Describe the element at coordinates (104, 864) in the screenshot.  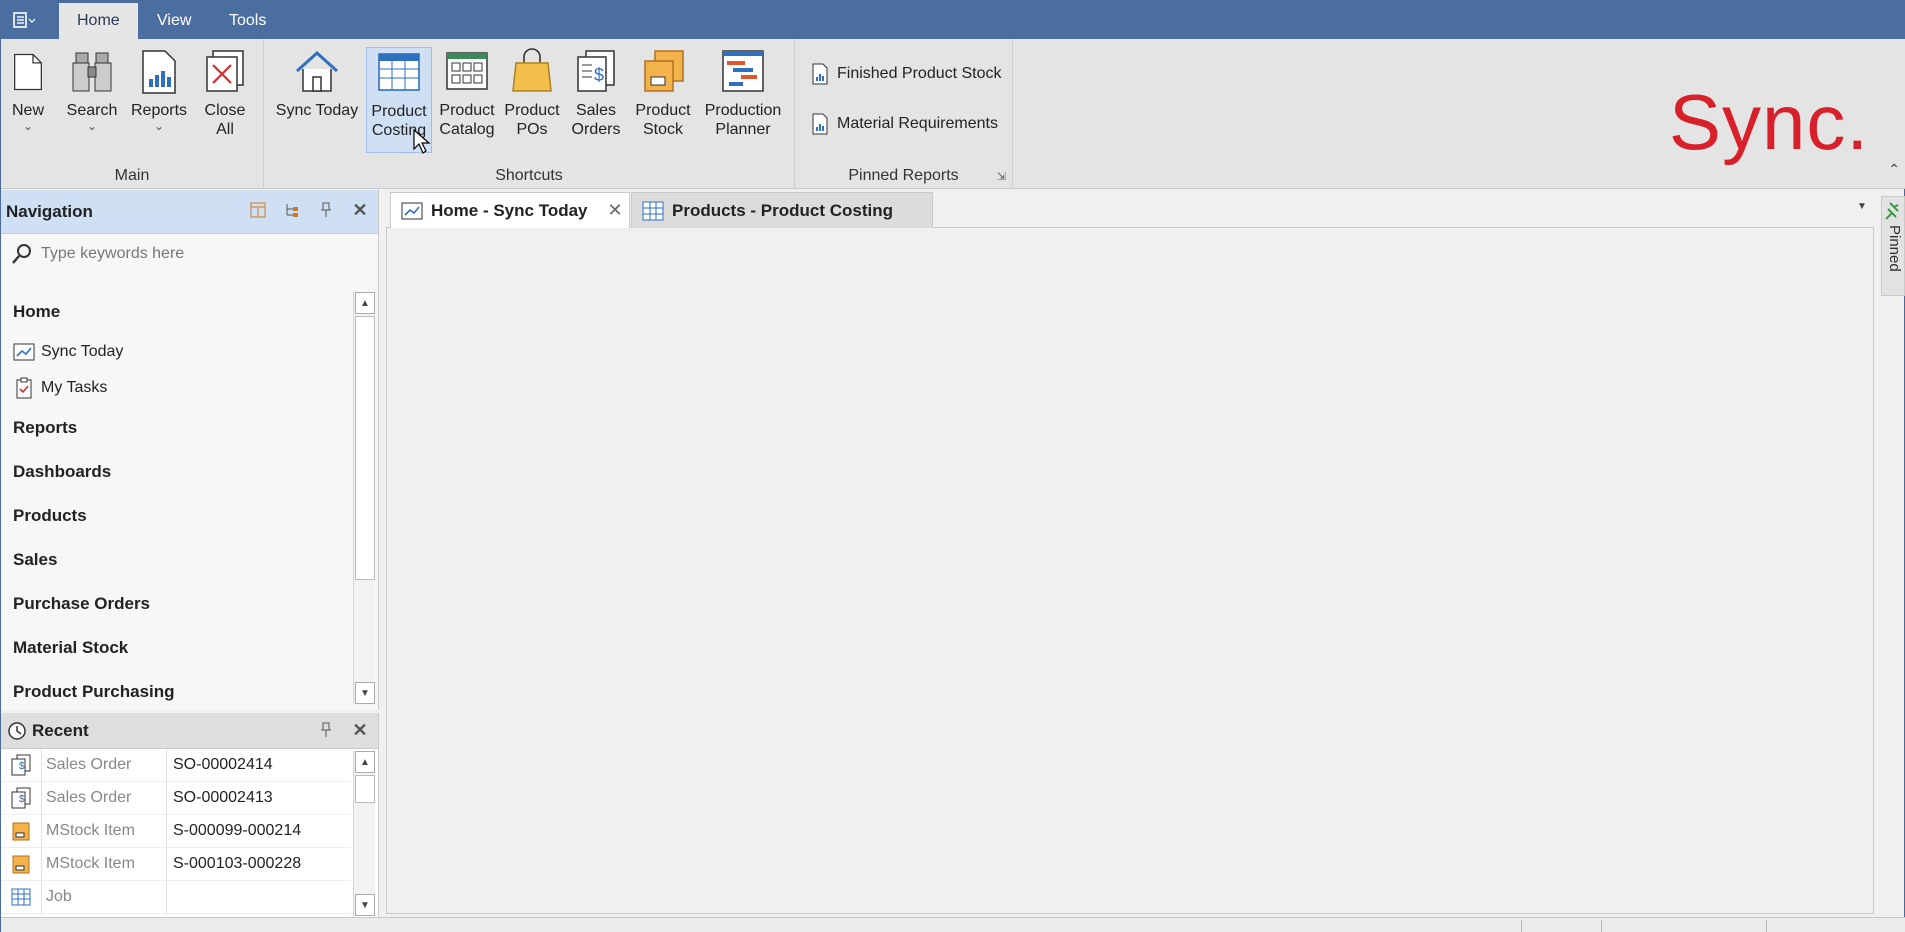
I see `recent-type: MStock Item` at that location.